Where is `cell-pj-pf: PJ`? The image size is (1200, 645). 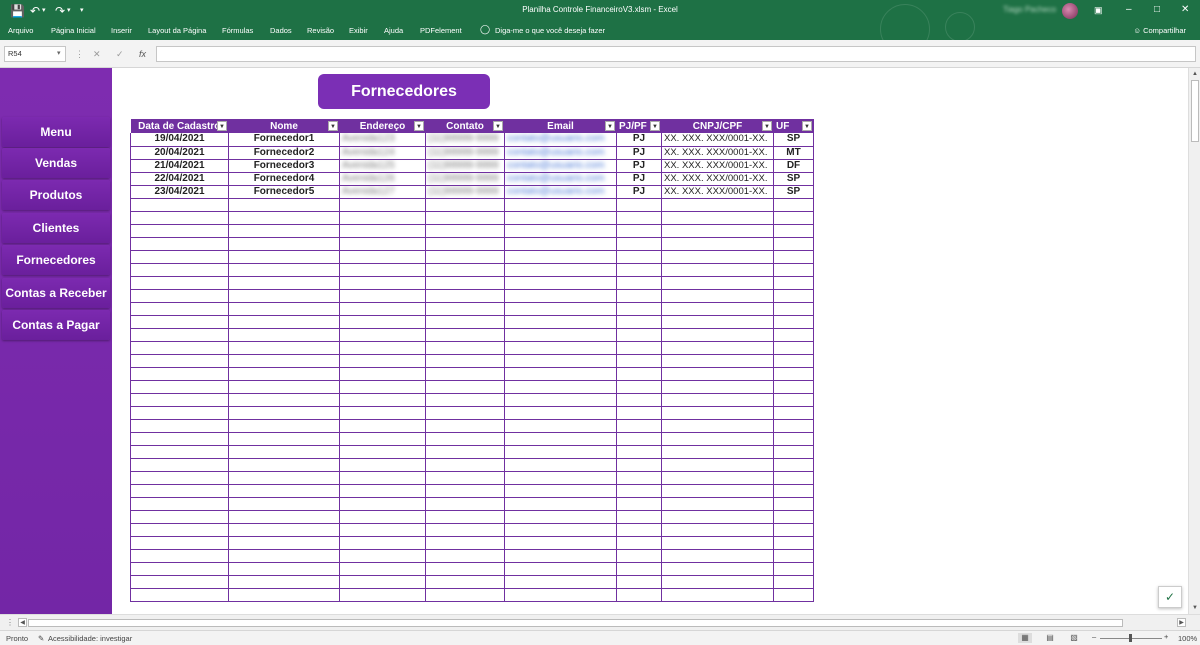 cell-pj-pf: PJ is located at coordinates (639, 192).